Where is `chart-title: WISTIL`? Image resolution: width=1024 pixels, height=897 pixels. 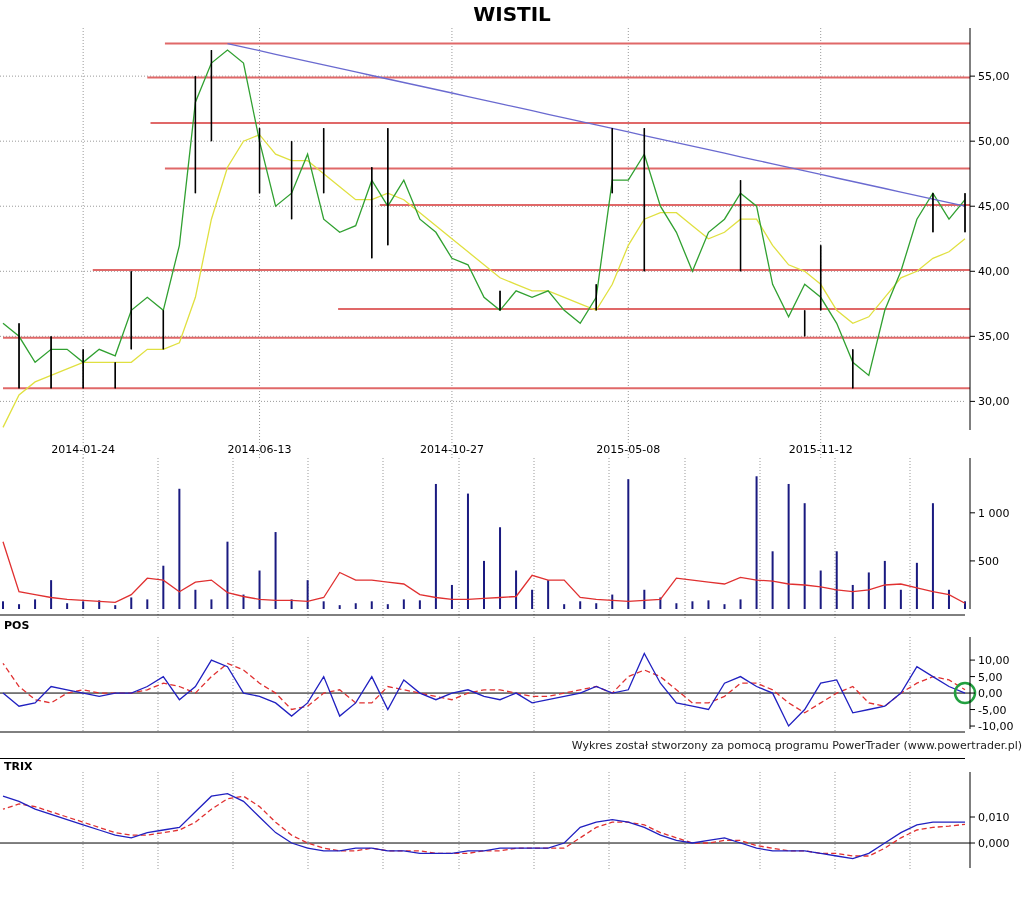
chart-title: WISTIL is located at coordinates (512, 14).